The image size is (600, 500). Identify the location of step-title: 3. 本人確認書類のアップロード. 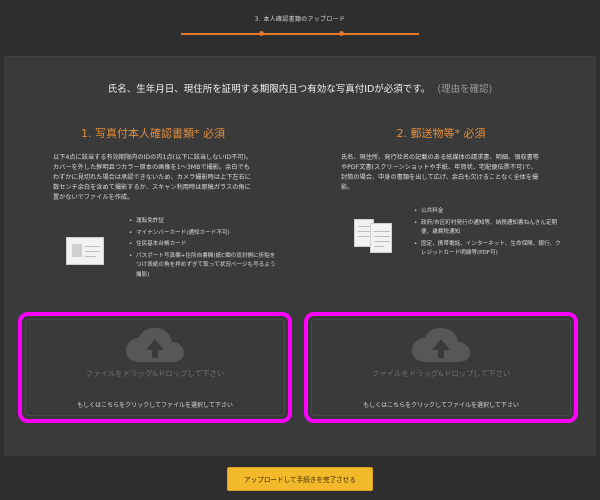
(300, 19).